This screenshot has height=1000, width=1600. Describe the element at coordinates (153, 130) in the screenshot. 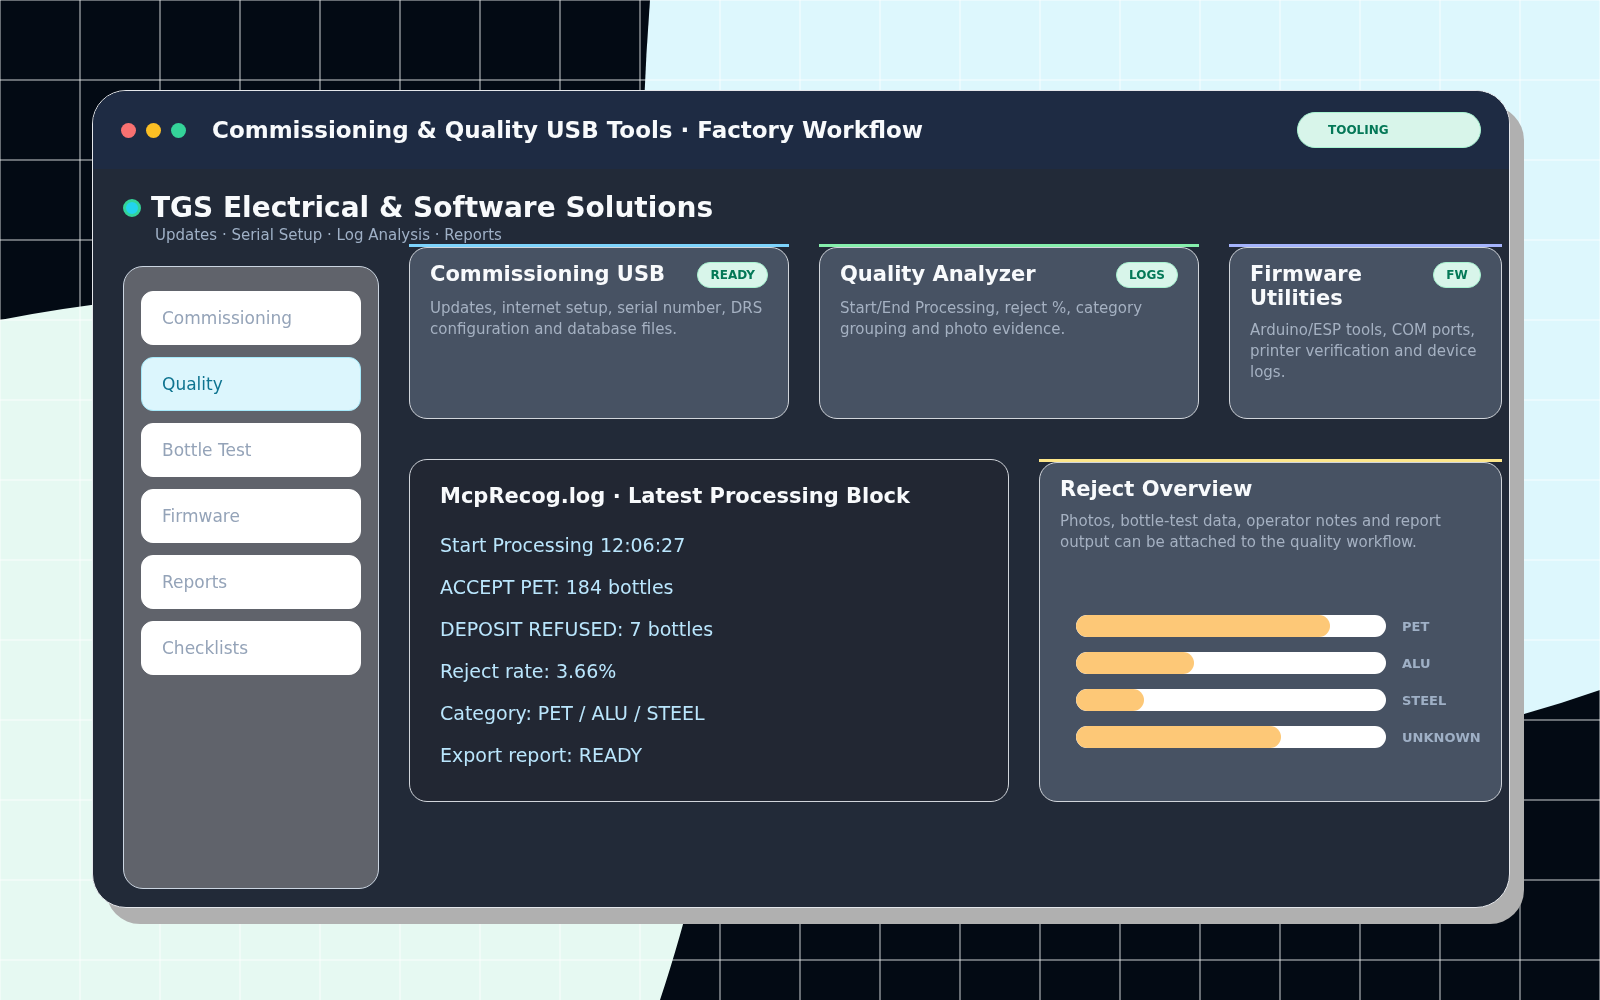

I see `minimize-icon` at that location.